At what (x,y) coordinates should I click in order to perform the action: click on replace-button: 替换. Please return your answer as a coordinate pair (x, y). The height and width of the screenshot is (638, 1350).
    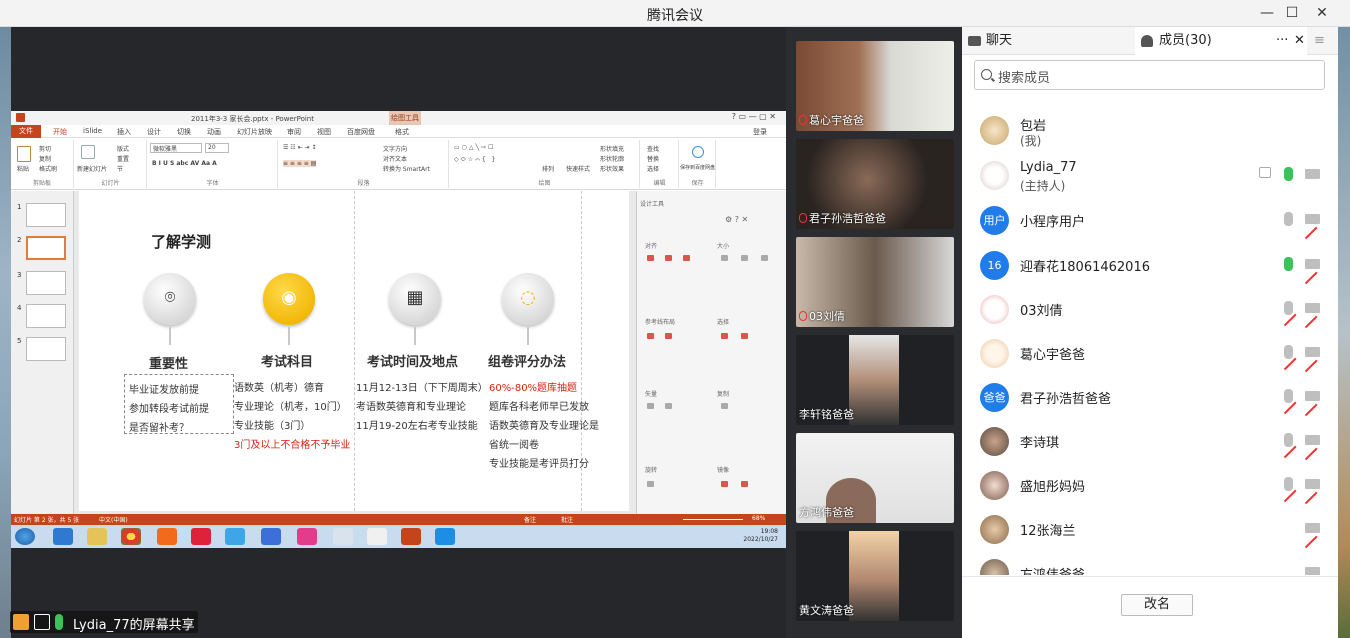
    Looking at the image, I should click on (653, 158).